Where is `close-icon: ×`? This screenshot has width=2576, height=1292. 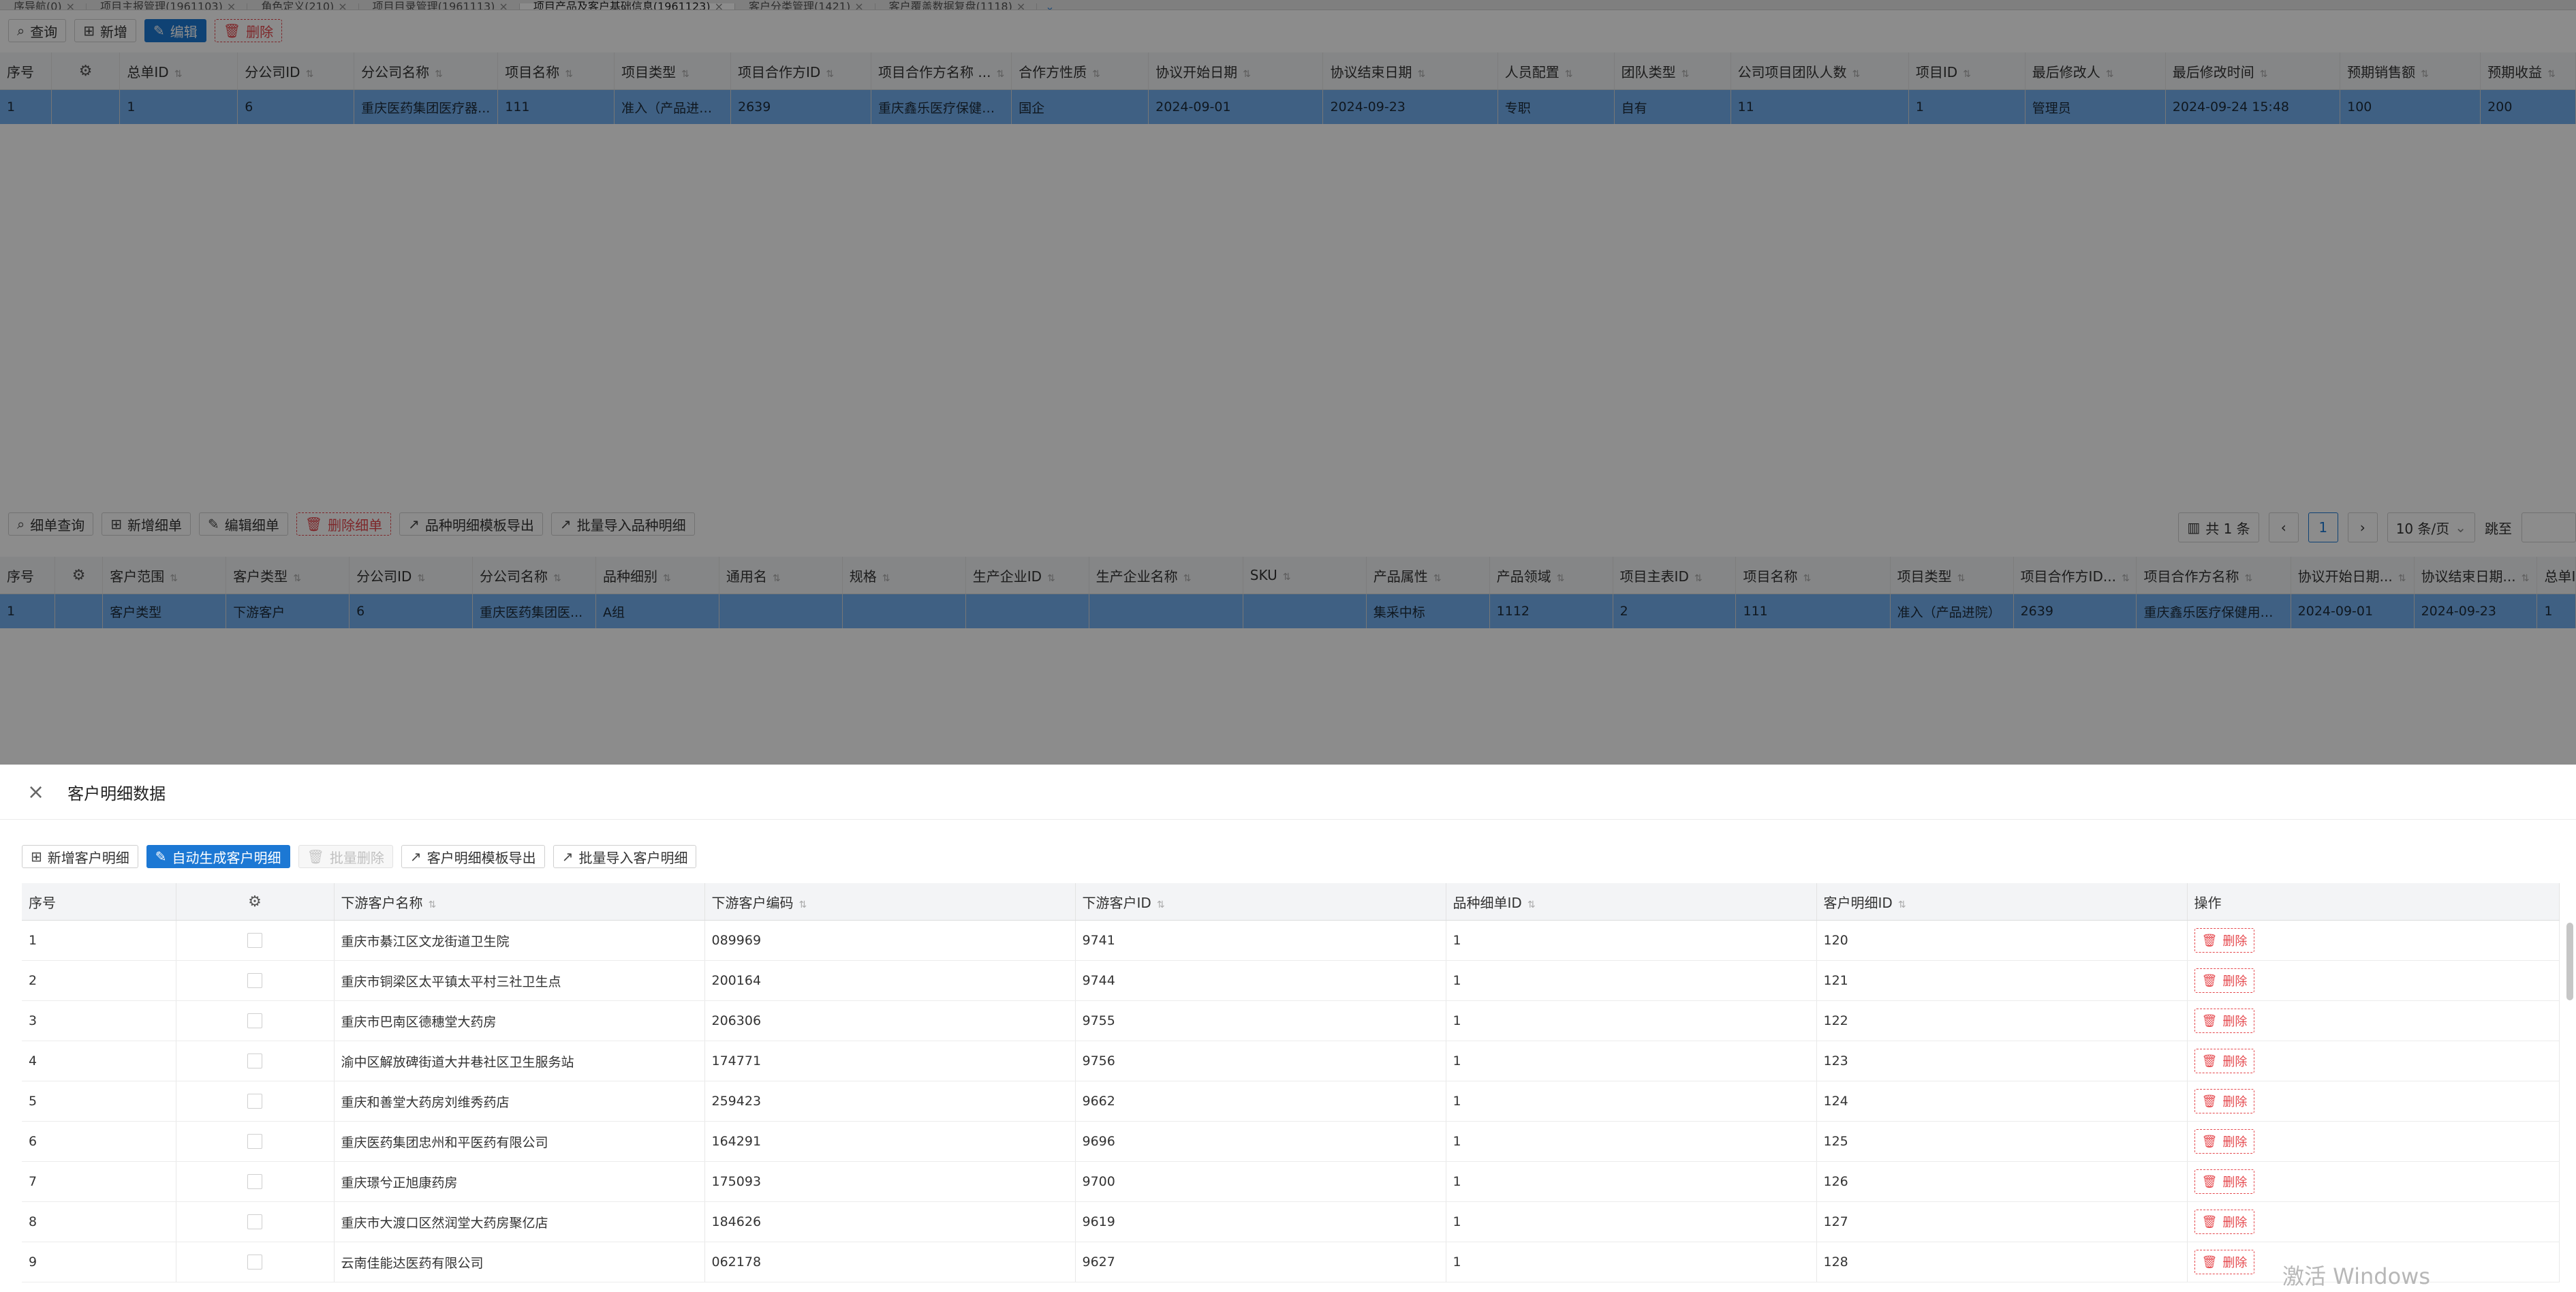 close-icon: × is located at coordinates (35, 792).